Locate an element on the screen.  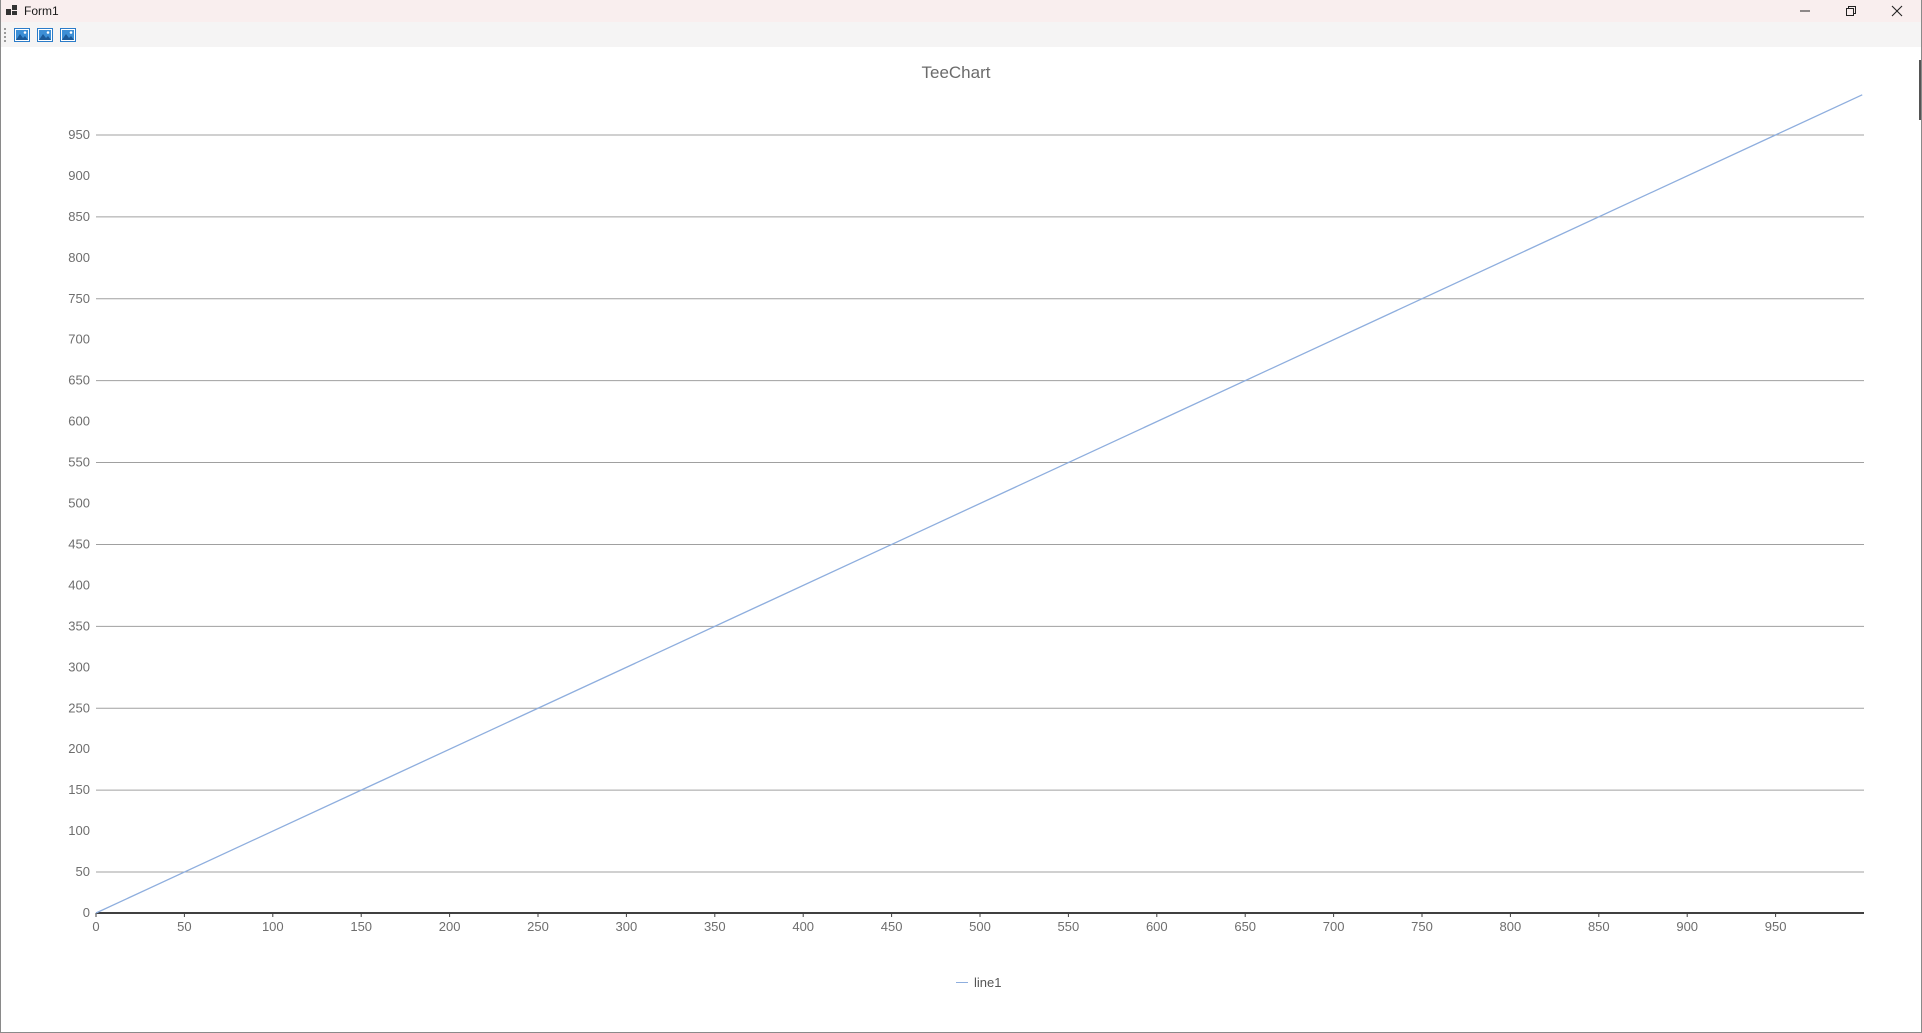
y-tick-label-500: 500 is located at coordinates (79, 503).